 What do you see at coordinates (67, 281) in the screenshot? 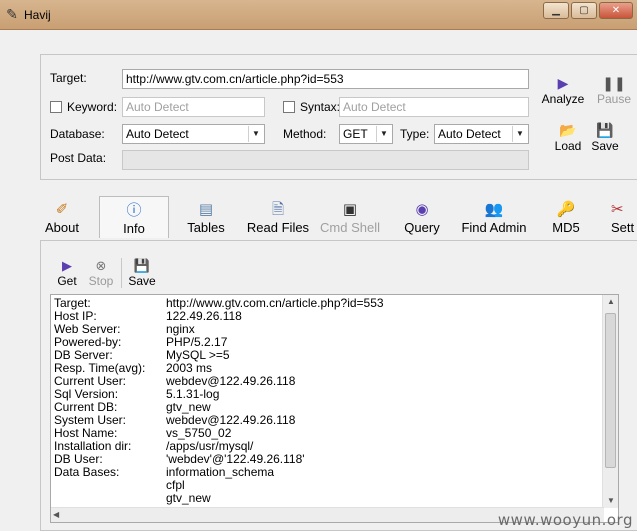
I see `get-label: Get` at bounding box center [67, 281].